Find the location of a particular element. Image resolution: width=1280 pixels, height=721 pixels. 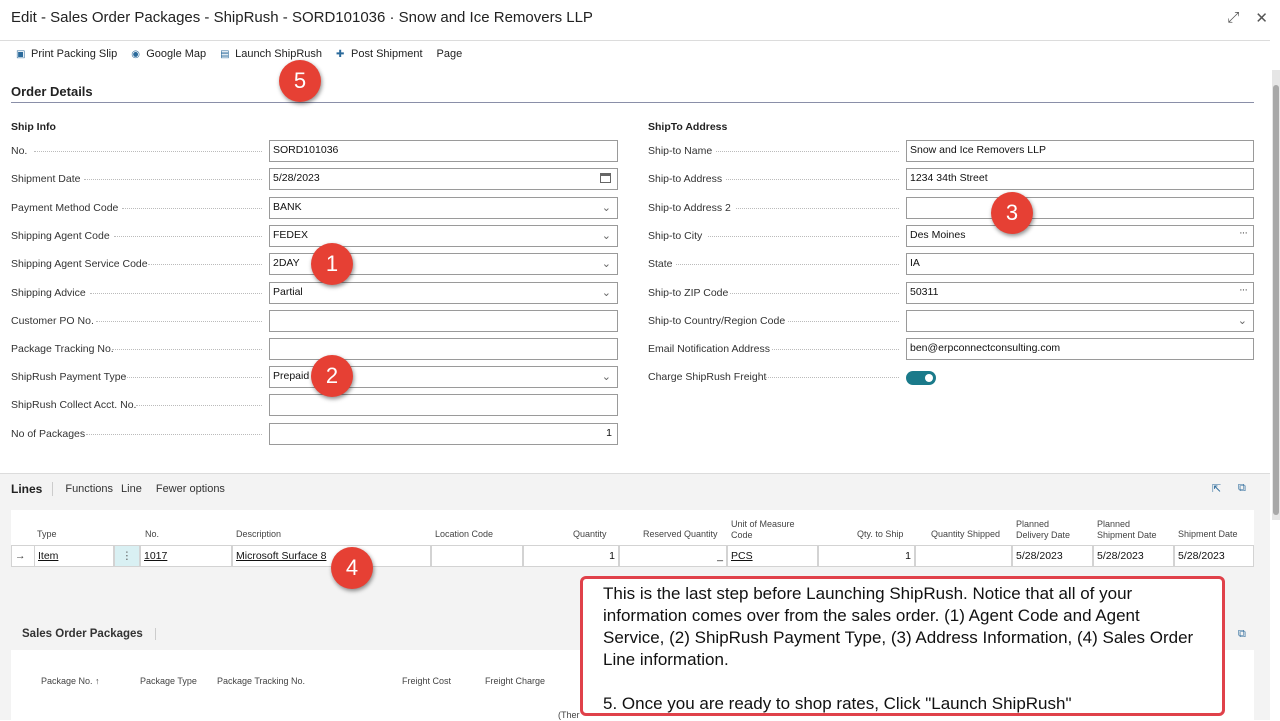

pkg-col-package-type: Package Type is located at coordinates (168, 681).